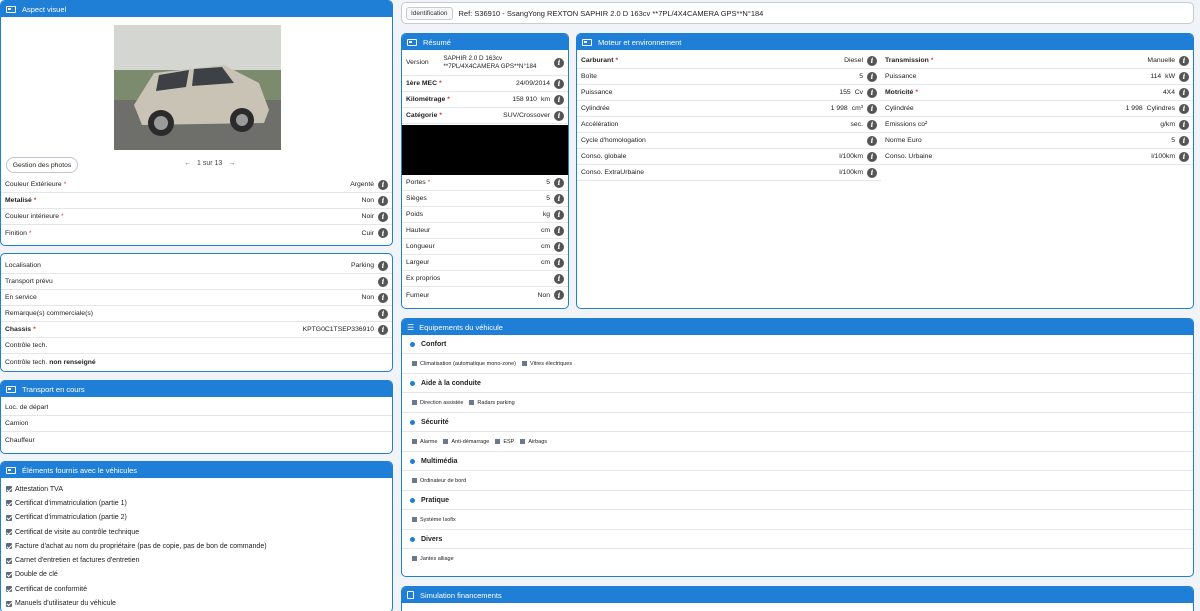 This screenshot has width=1200, height=611. Describe the element at coordinates (72, 362) in the screenshot. I see `ct-status: non renseigné` at that location.